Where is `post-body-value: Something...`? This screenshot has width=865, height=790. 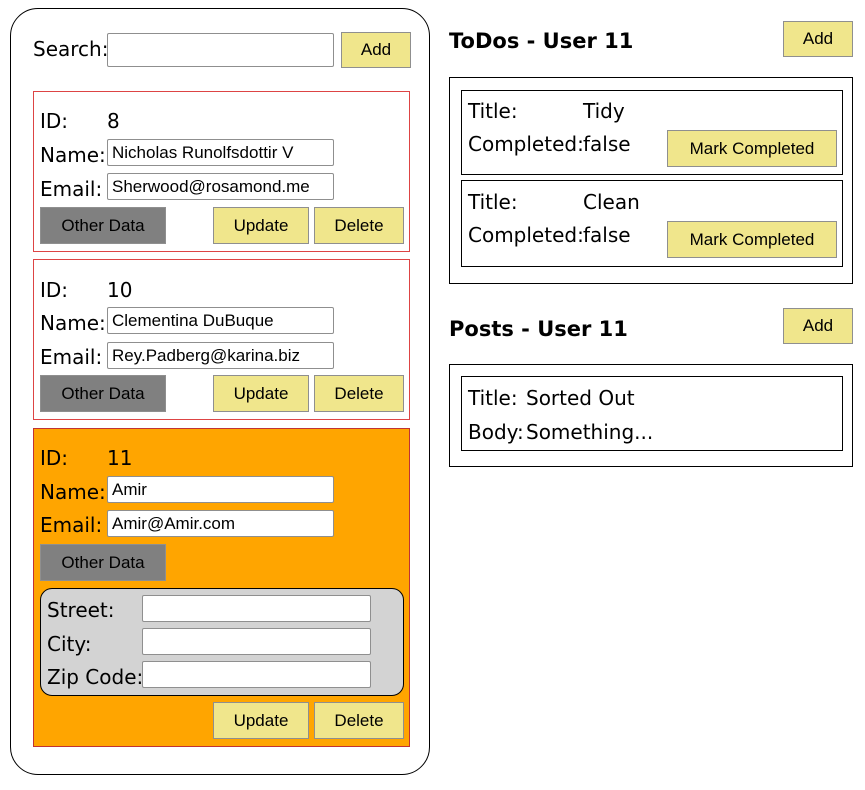
post-body-value: Something... is located at coordinates (590, 432).